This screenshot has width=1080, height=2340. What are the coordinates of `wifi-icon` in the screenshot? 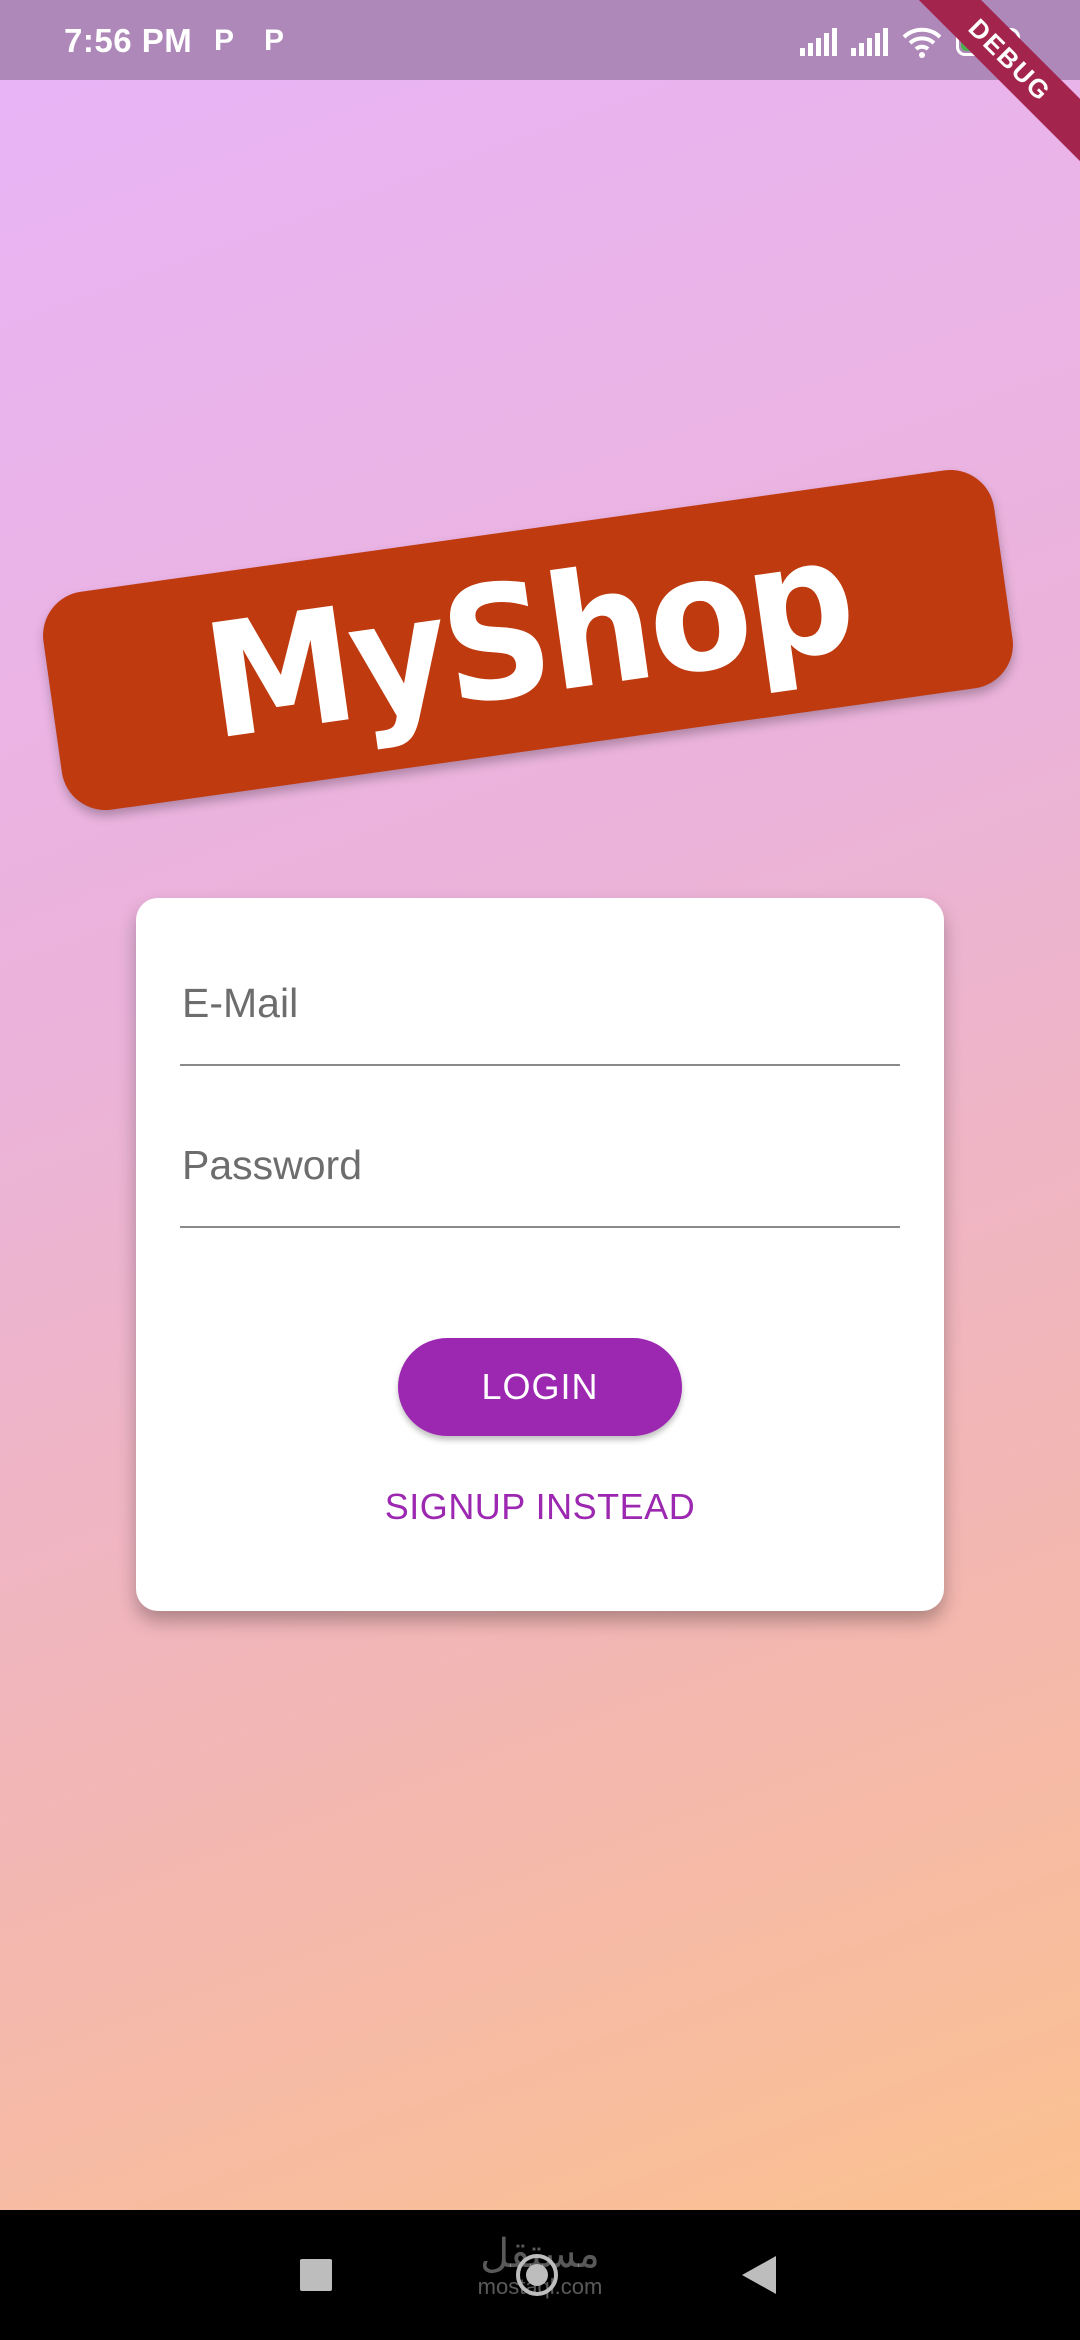 It's located at (922, 42).